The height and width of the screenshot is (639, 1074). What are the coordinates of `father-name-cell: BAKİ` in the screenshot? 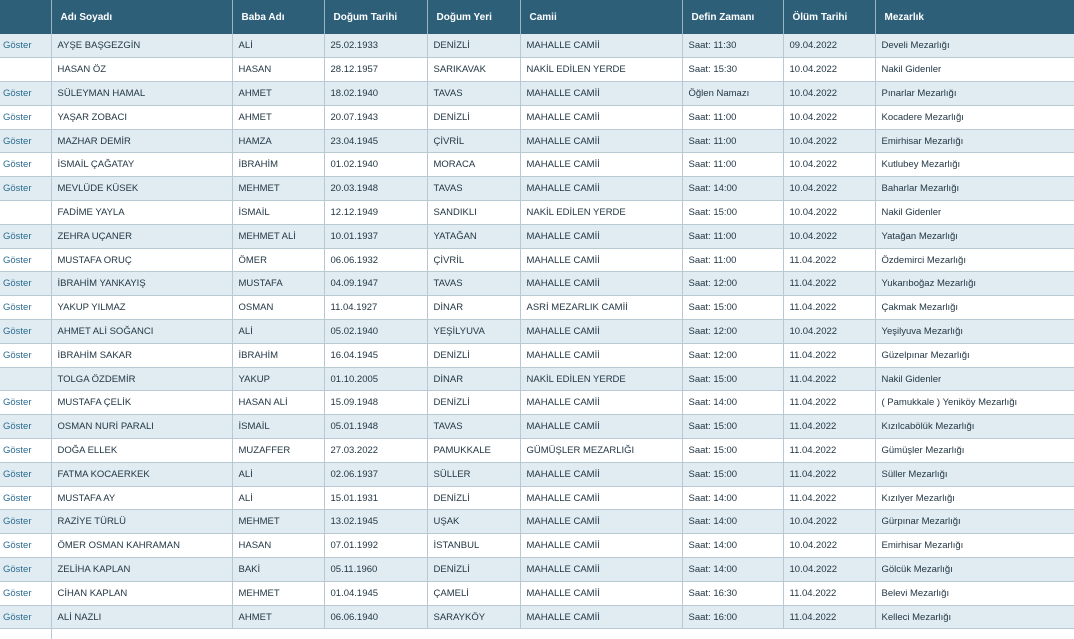 It's located at (278, 569).